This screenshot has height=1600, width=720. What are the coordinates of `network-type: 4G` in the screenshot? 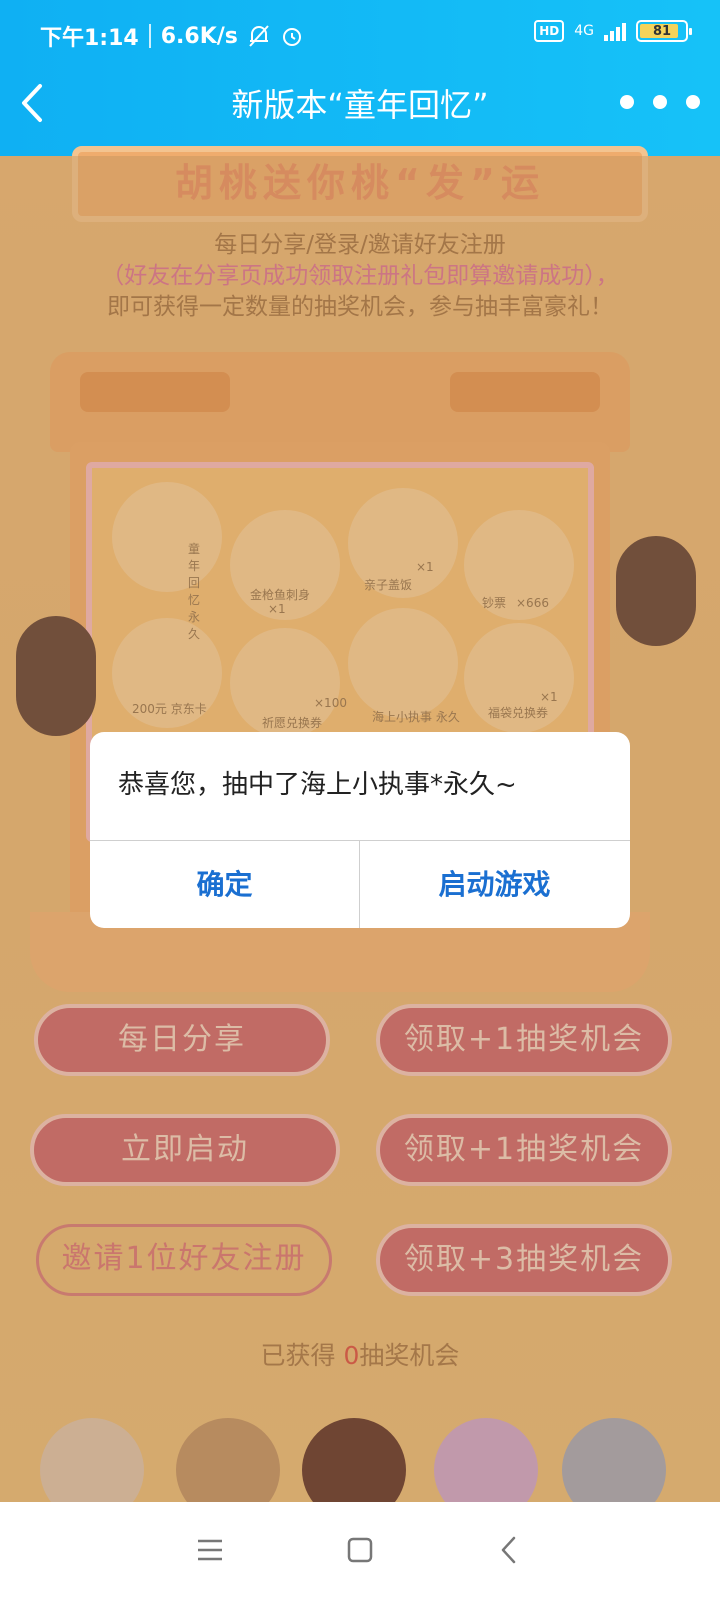 It's located at (584, 31).